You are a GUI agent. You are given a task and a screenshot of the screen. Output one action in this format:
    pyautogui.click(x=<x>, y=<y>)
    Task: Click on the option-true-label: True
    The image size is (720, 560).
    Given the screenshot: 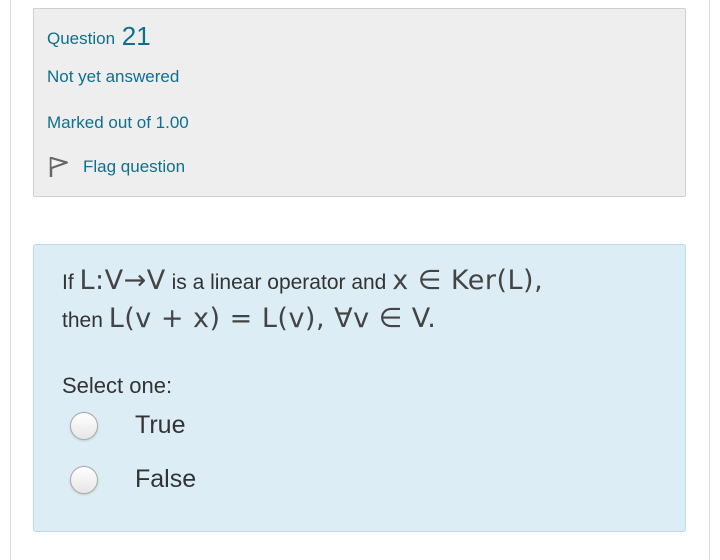 What is the action you would take?
    pyautogui.click(x=160, y=425)
    